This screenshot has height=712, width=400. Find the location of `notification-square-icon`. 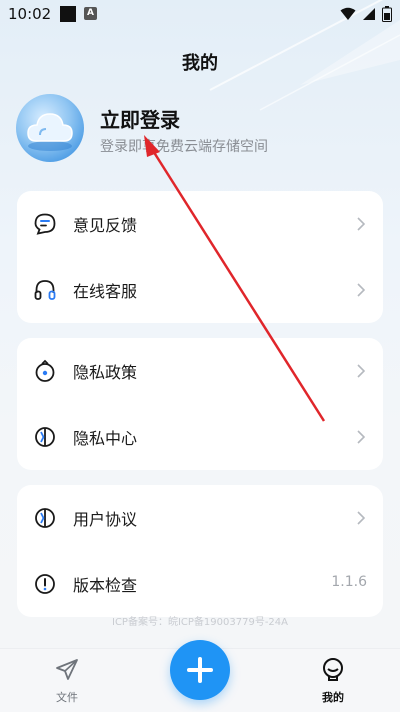

notification-square-icon is located at coordinates (68, 14).